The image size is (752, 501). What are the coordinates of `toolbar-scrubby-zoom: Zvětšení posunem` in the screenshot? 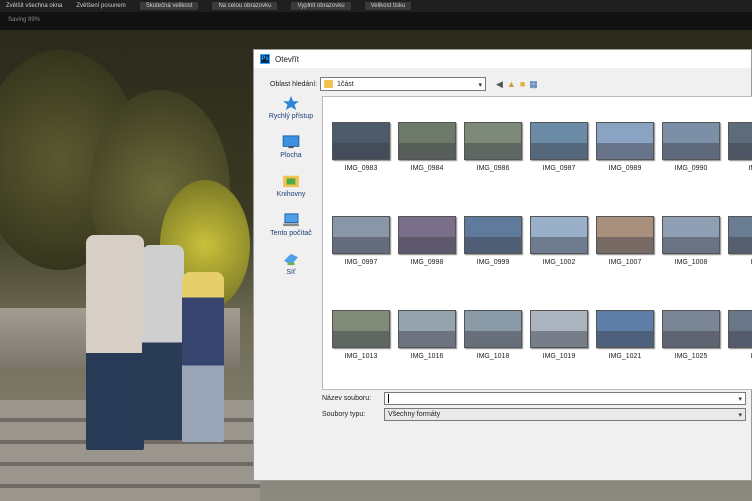 It's located at (100, 6).